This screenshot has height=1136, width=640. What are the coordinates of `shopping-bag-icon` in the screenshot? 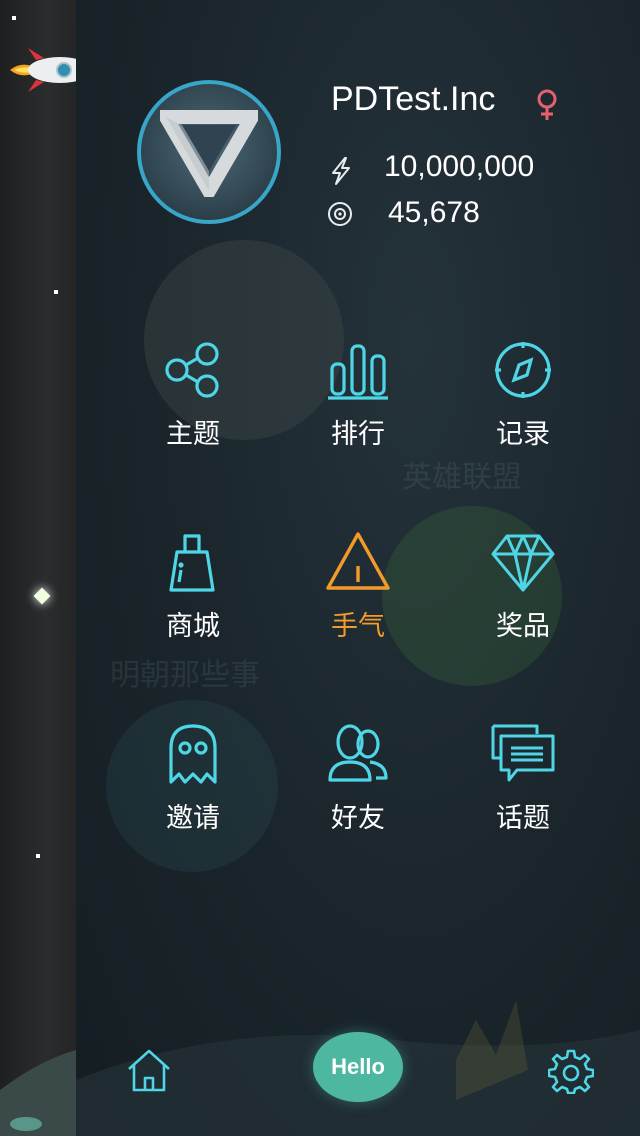 It's located at (192, 563).